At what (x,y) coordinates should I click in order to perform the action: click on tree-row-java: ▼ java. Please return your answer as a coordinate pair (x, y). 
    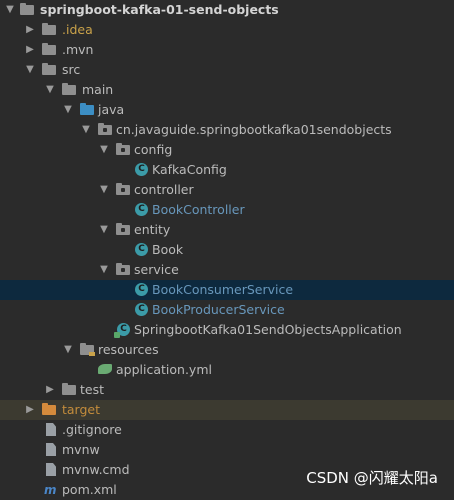
    Looking at the image, I should click on (227, 110).